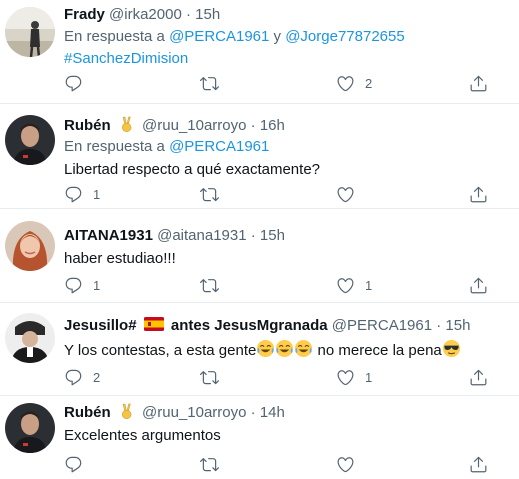  I want to click on tweet-text: haber estudiao!!!, so click(120, 258).